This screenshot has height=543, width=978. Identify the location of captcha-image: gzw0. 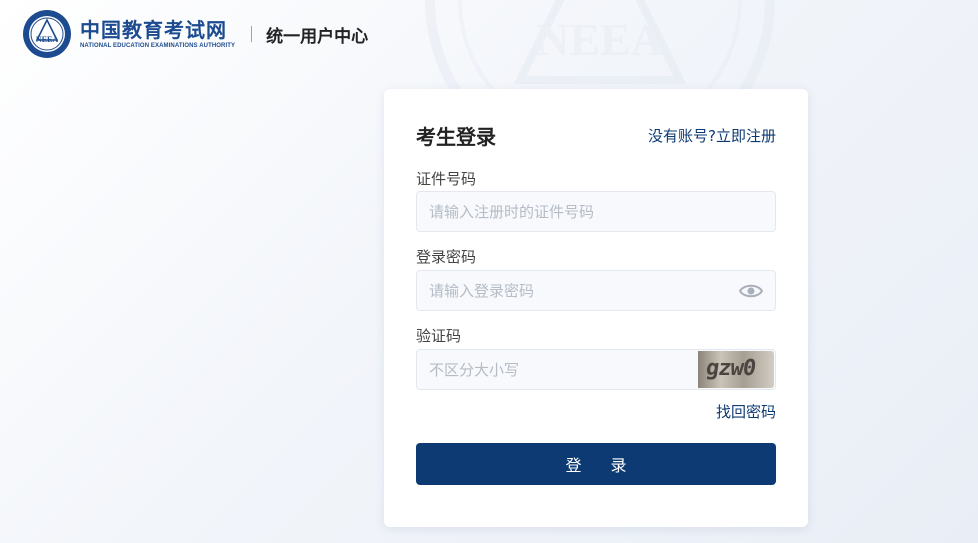
(736, 369).